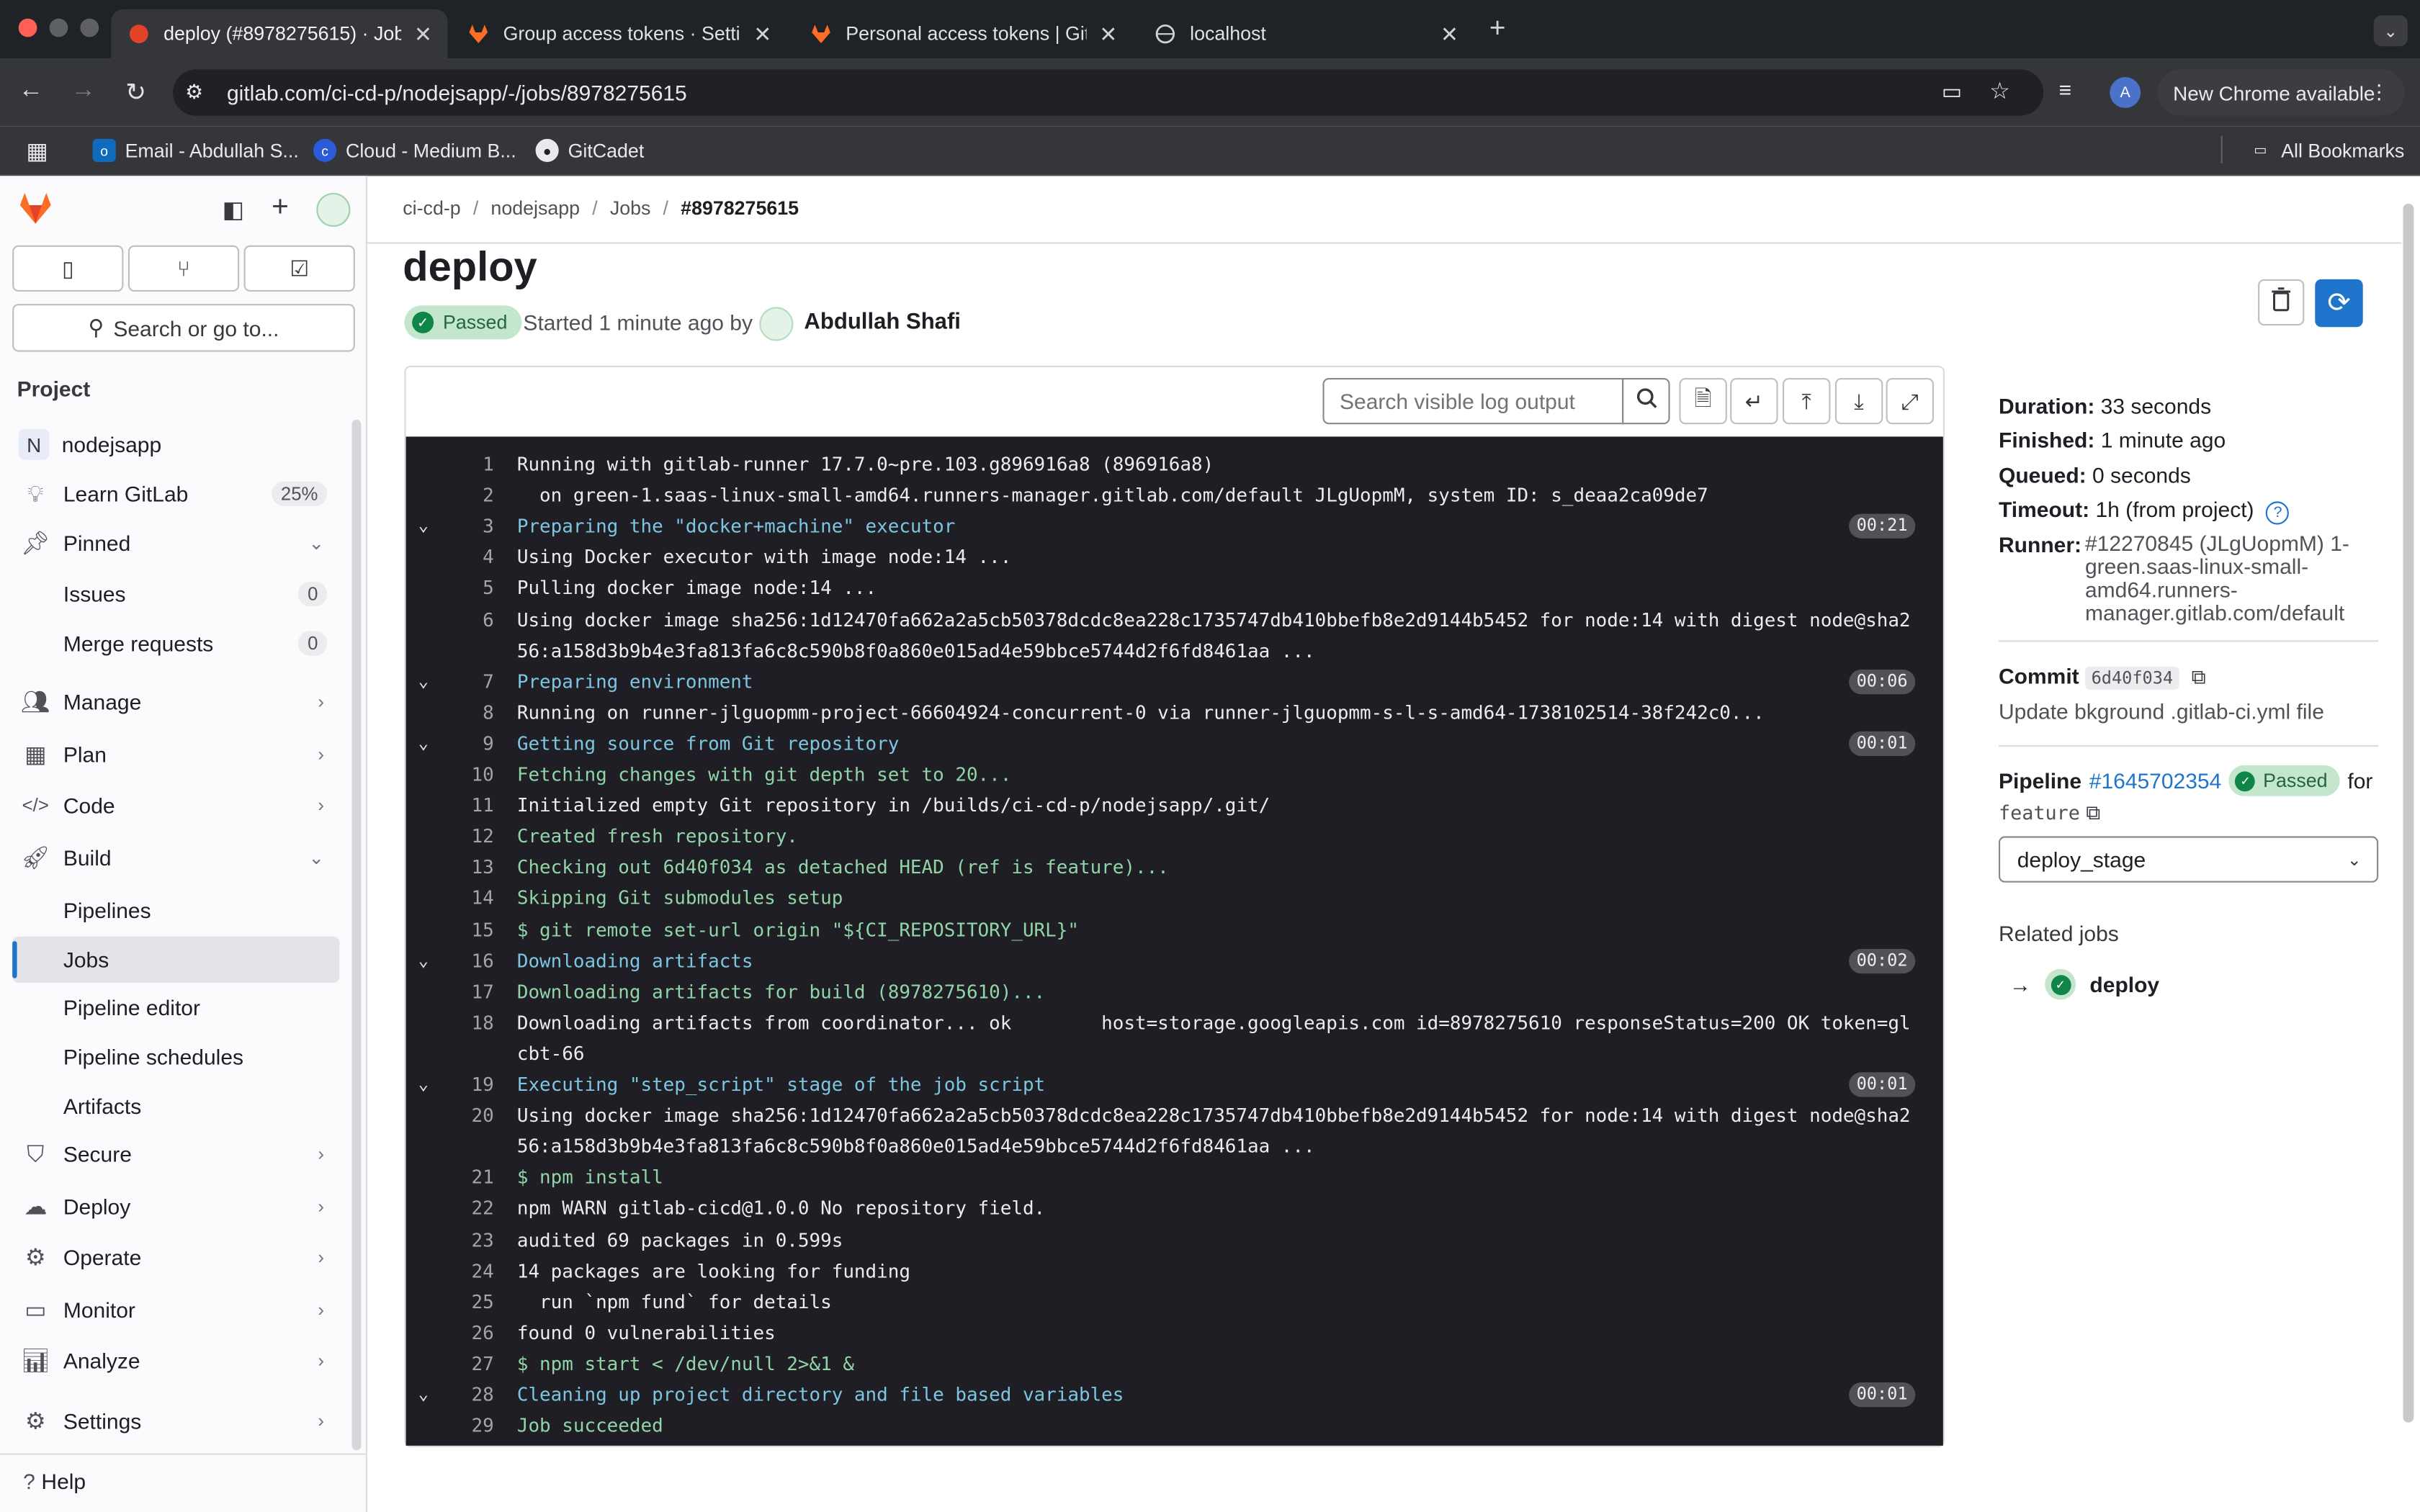 The width and height of the screenshot is (2420, 1512). Describe the element at coordinates (630, 208) in the screenshot. I see `breadcrumb-item-jobs: Jobs` at that location.